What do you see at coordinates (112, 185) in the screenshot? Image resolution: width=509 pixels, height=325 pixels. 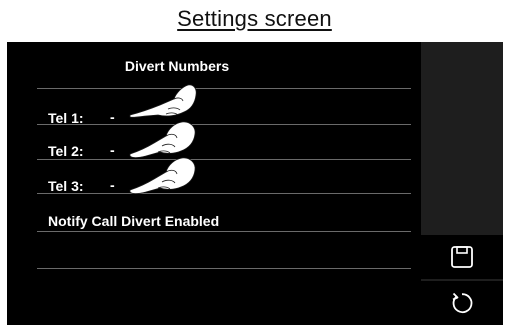 I see `tel-3-field: -` at bounding box center [112, 185].